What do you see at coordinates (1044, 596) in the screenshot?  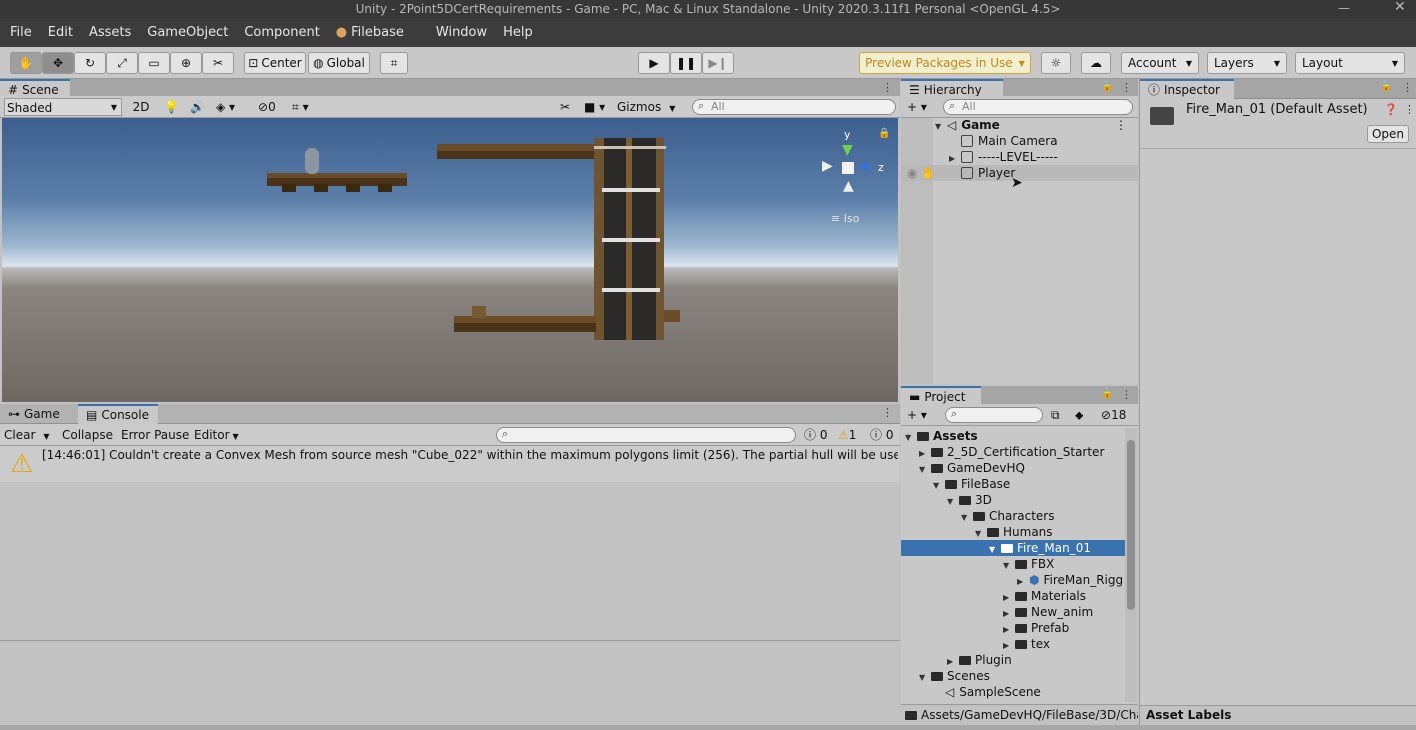 I see `tree-item-materials: ▶ Materials` at bounding box center [1044, 596].